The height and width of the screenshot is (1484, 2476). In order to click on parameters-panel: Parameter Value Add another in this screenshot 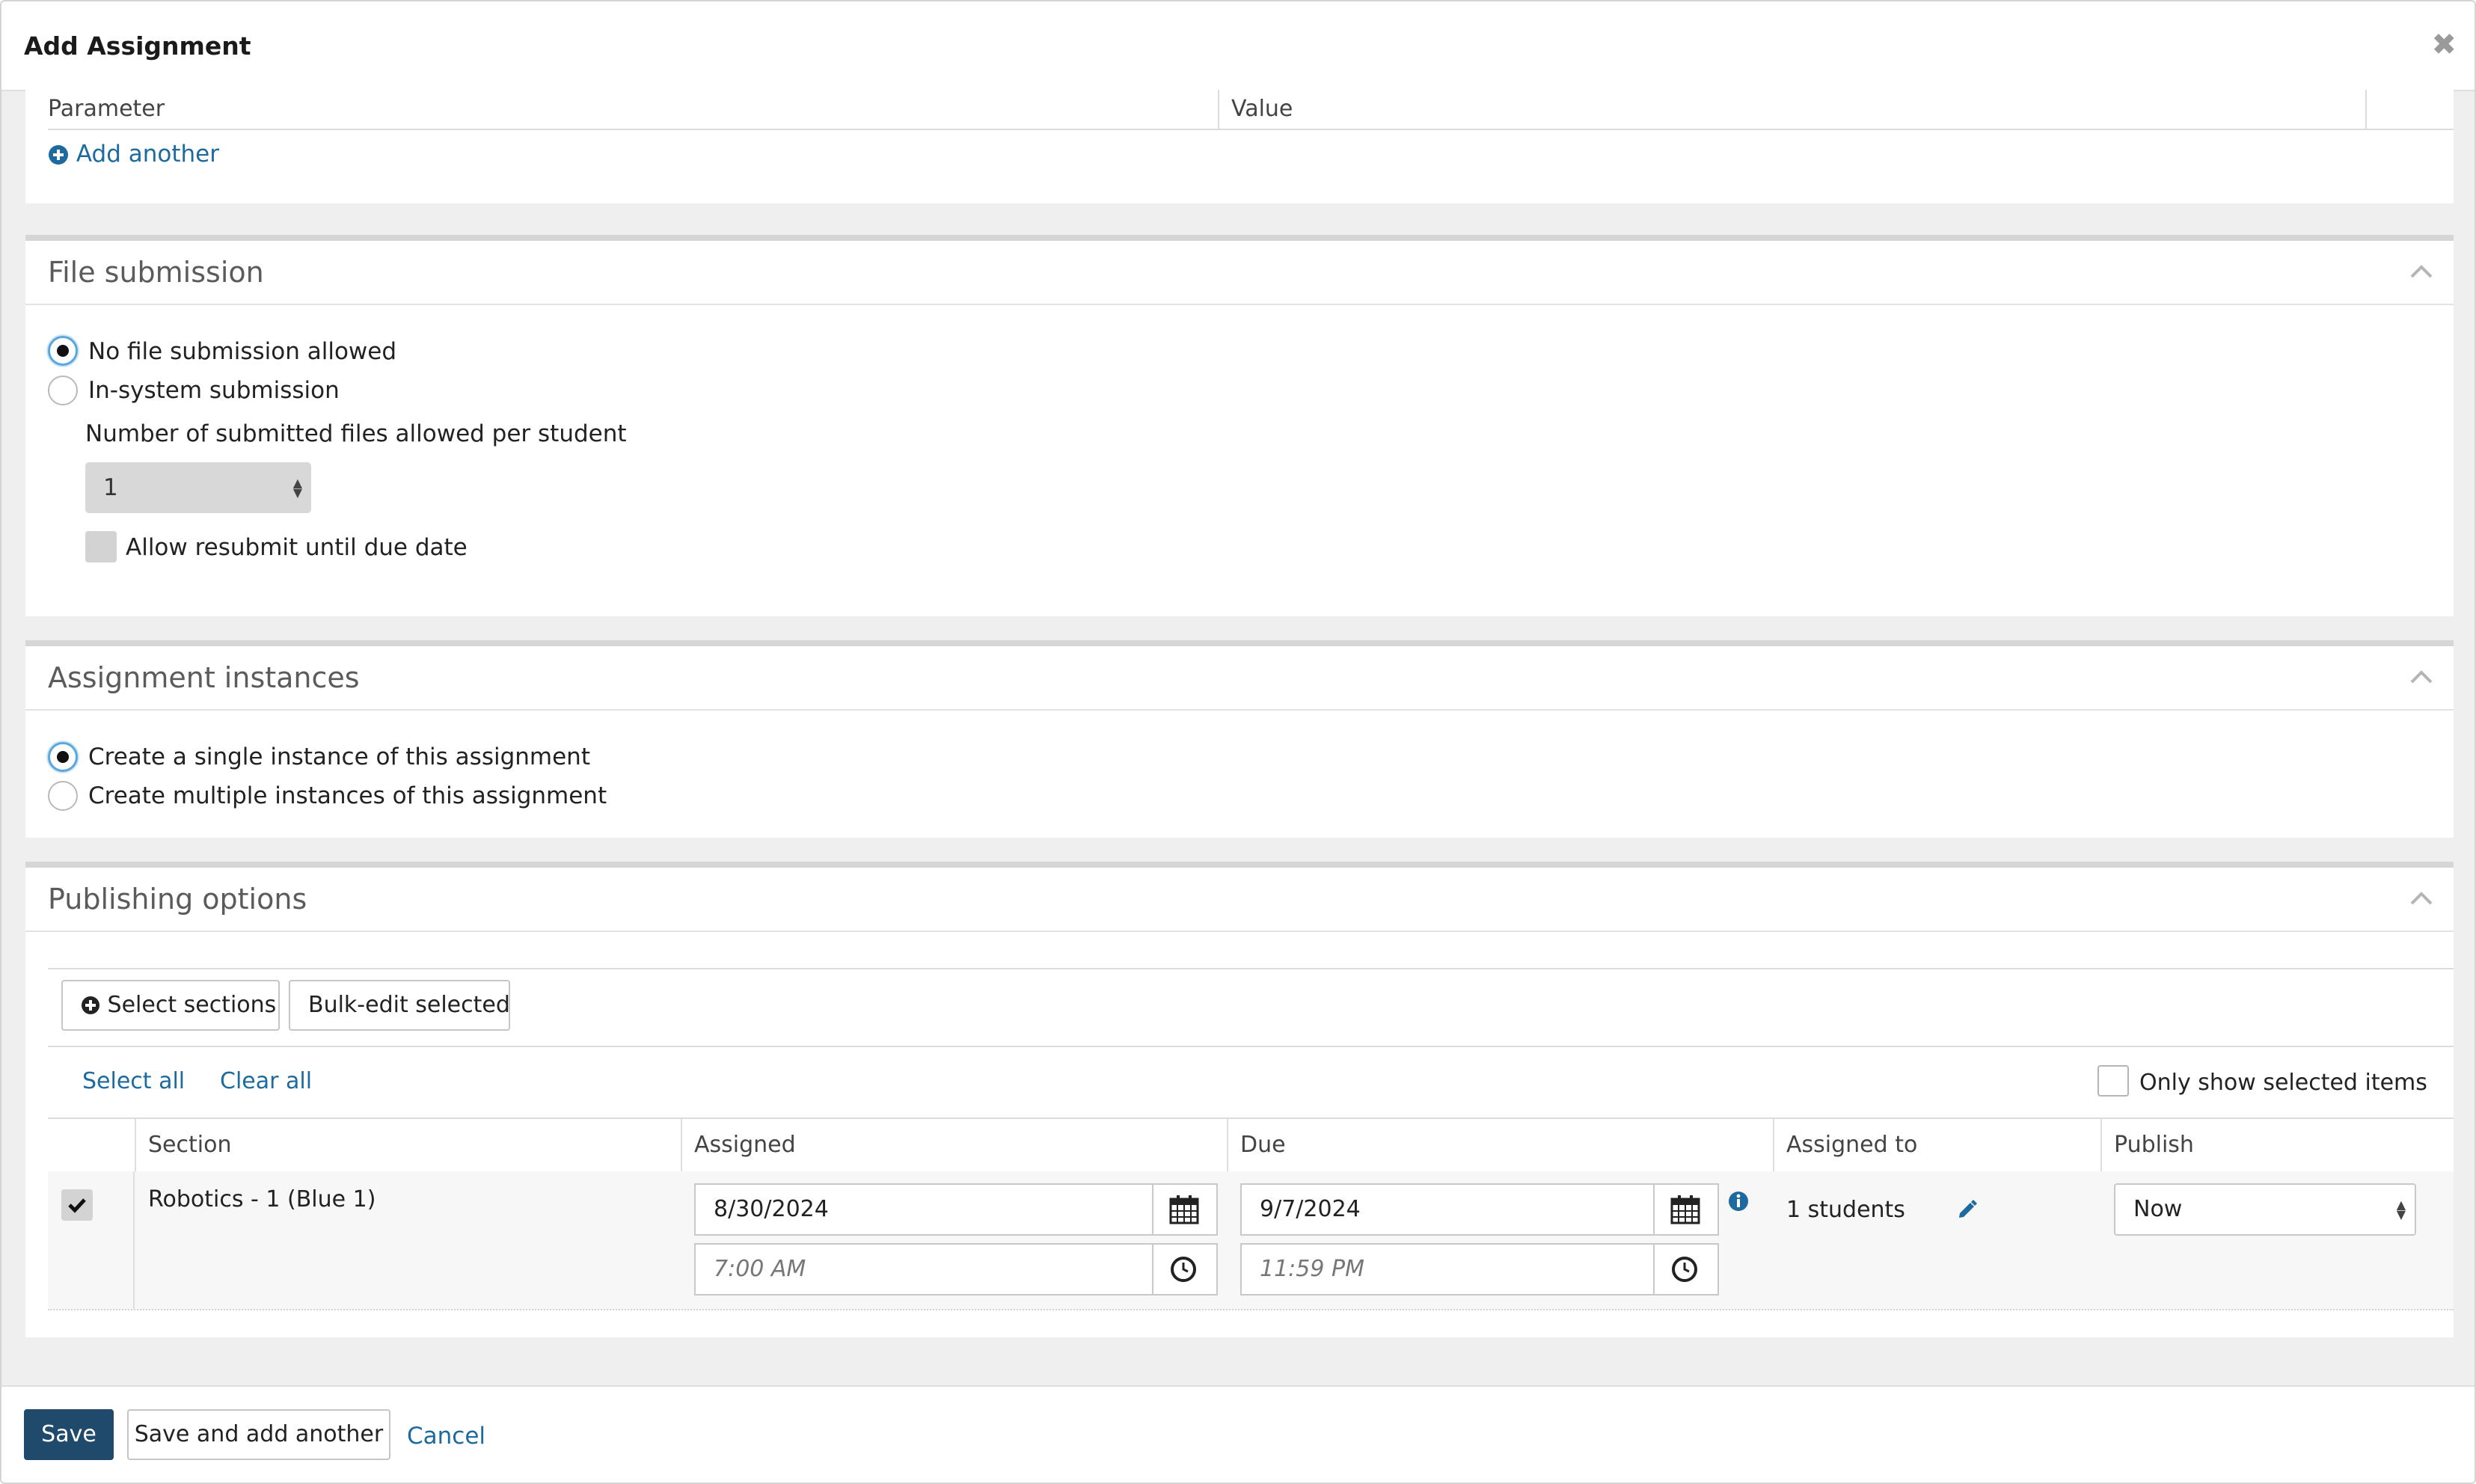, I will do `click(1239, 146)`.